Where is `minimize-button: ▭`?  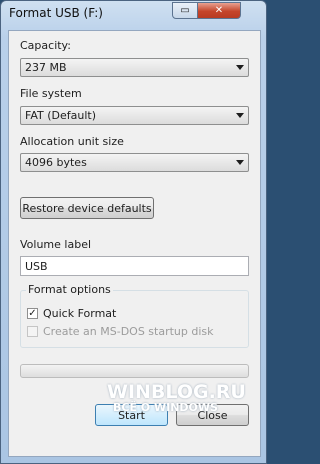
minimize-button: ▭ is located at coordinates (185, 10).